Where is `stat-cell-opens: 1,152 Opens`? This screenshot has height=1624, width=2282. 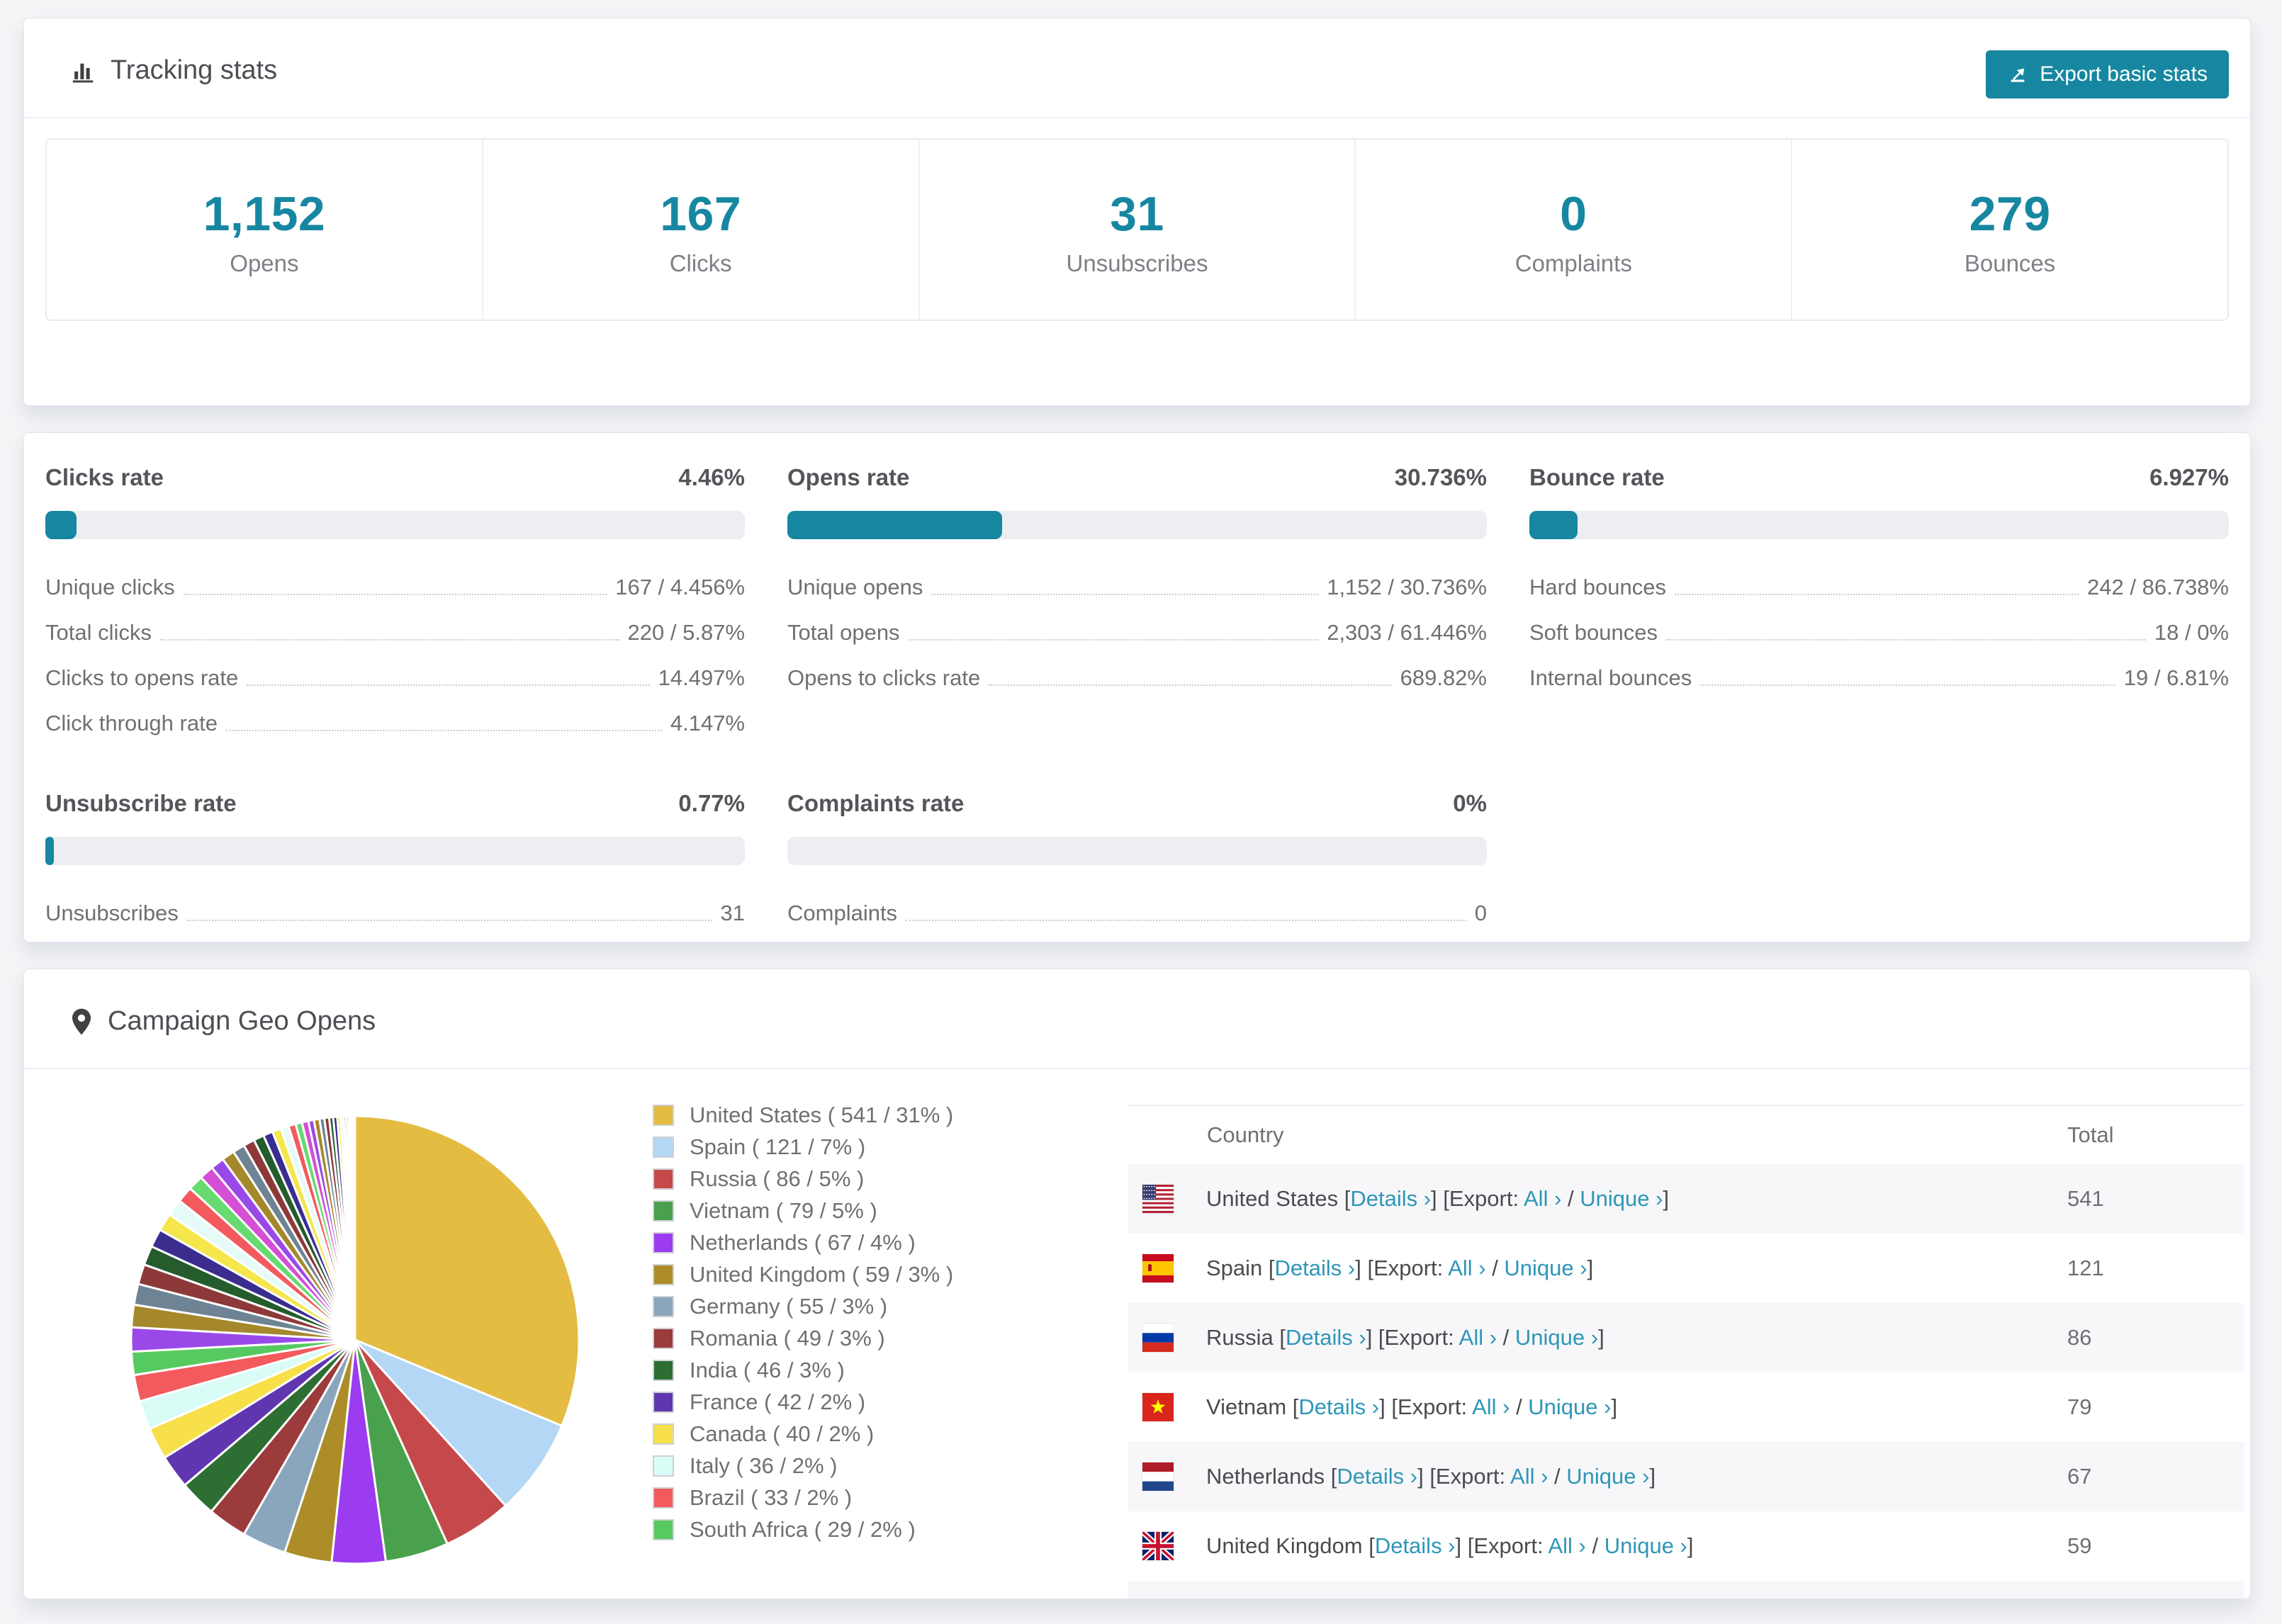 stat-cell-opens: 1,152 Opens is located at coordinates (264, 230).